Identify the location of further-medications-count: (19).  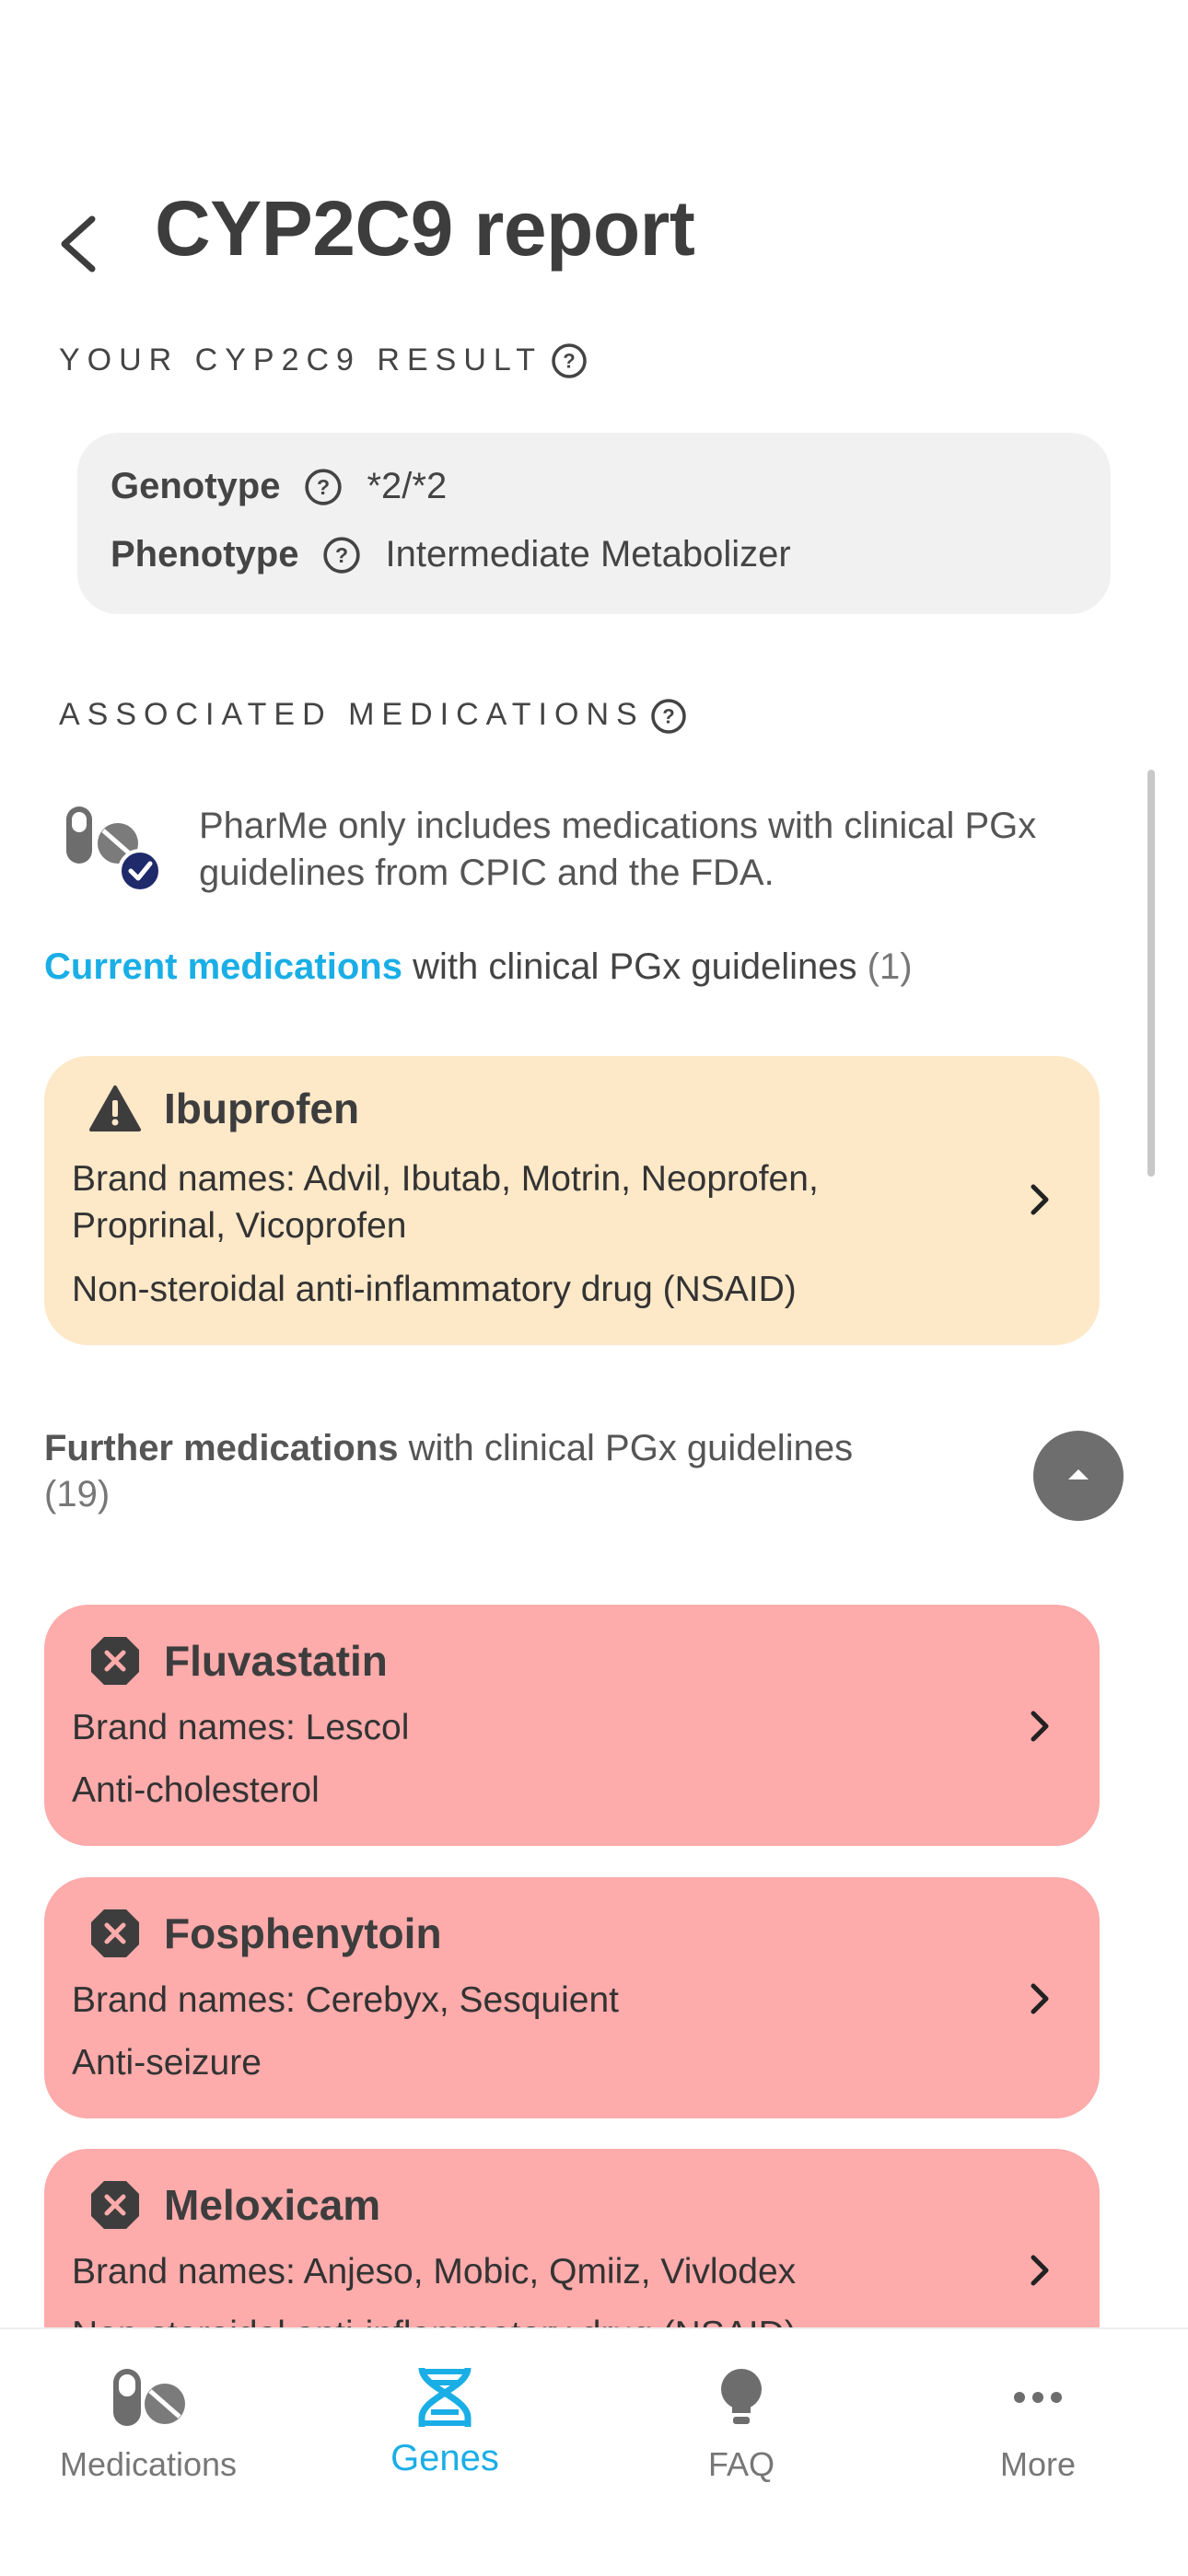
(77, 1494).